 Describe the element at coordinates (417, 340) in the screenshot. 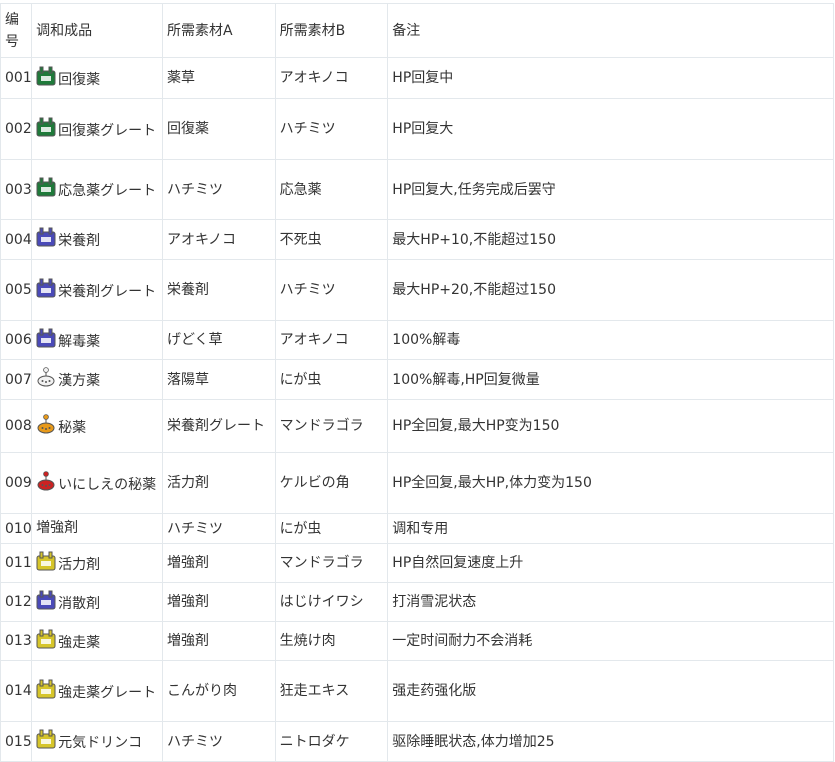

I see `table-row: 006 解毒薬 げどく草 アオキノコ 100%解毒` at that location.